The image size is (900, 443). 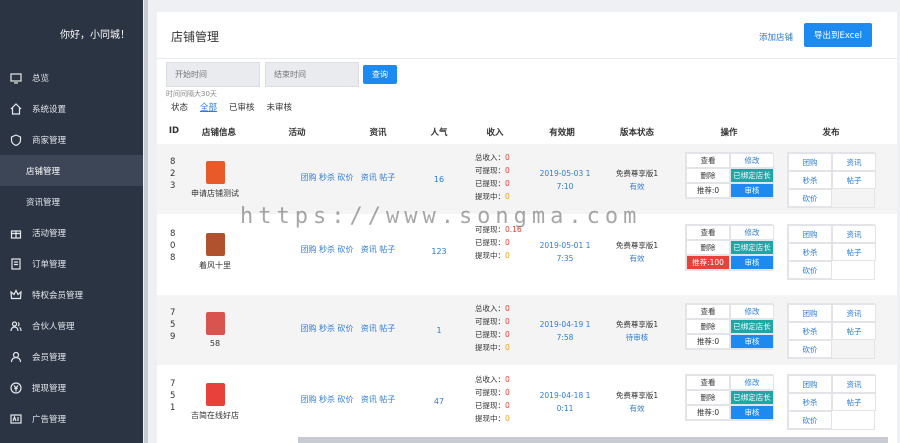 I want to click on income-line: 已提现：0, so click(x=492, y=183).